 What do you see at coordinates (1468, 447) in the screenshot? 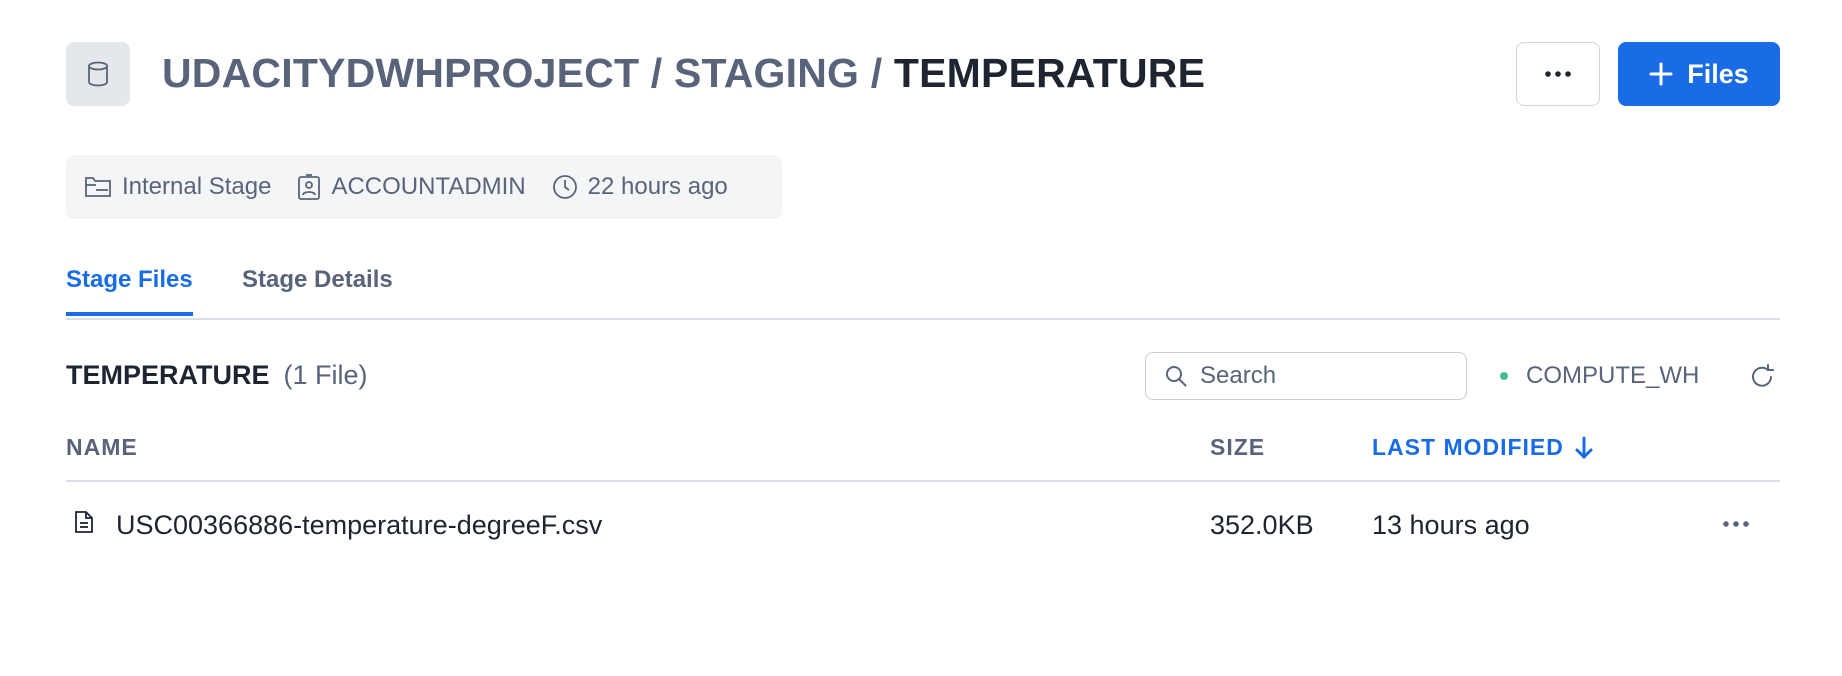
I see `column-header-last-modified-label: LAST MODIFIED` at bounding box center [1468, 447].